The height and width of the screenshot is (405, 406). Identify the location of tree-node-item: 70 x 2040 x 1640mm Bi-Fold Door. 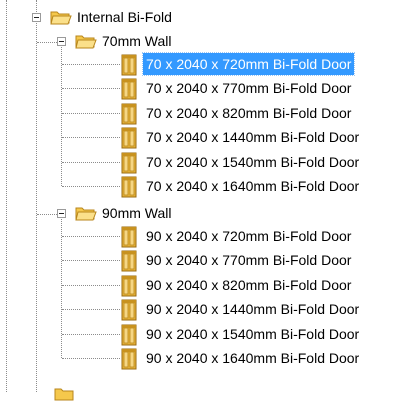
(252, 186).